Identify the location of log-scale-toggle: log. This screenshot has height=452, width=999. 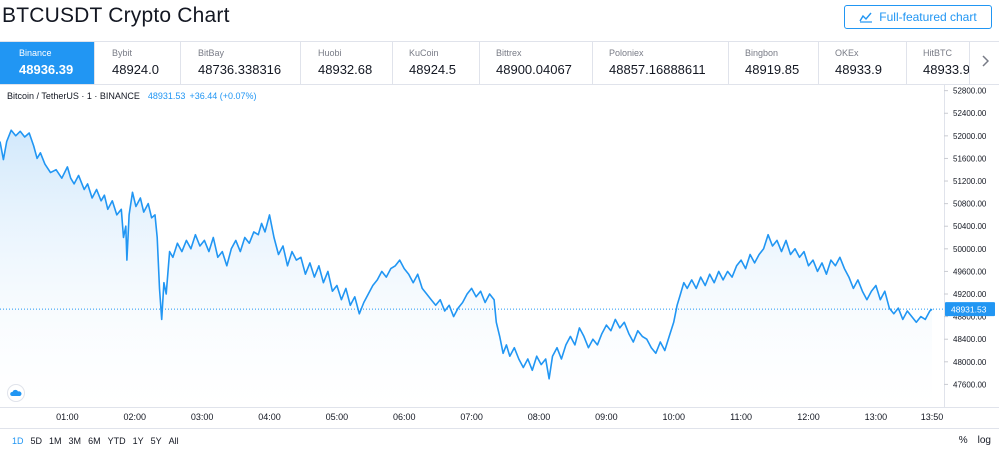
(984, 440).